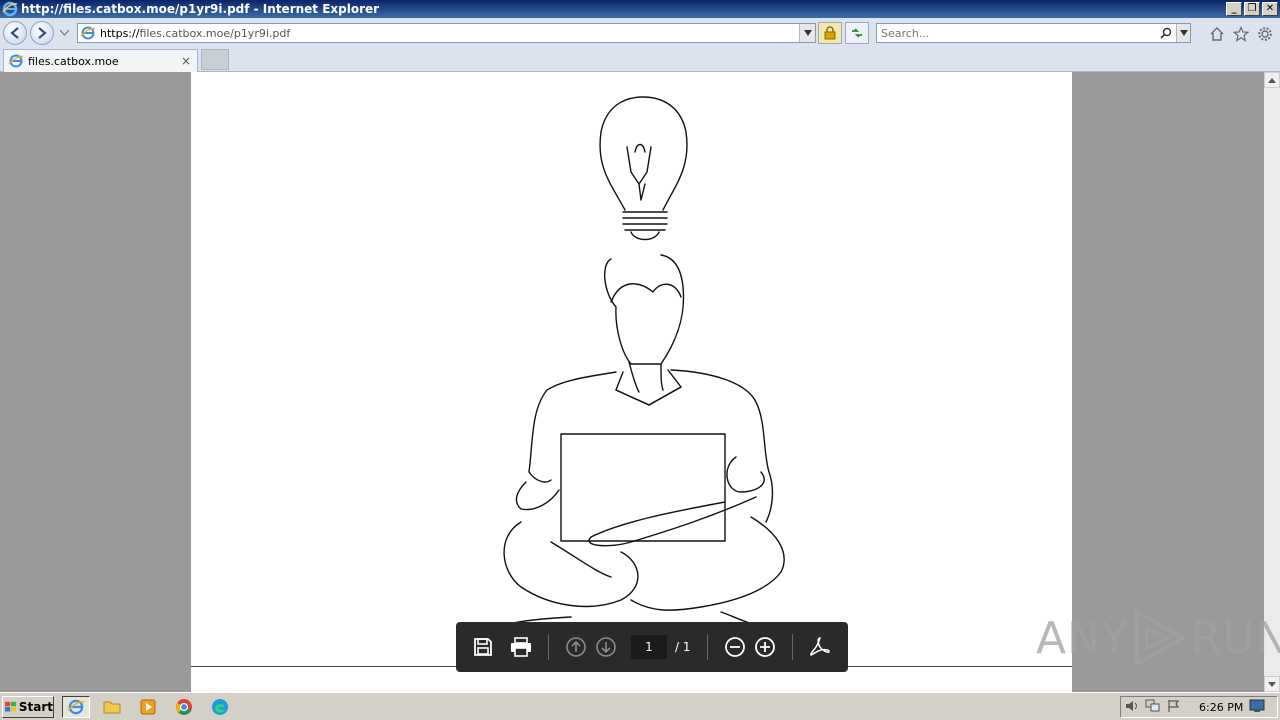 The image size is (1280, 720). I want to click on lock-icon, so click(830, 33).